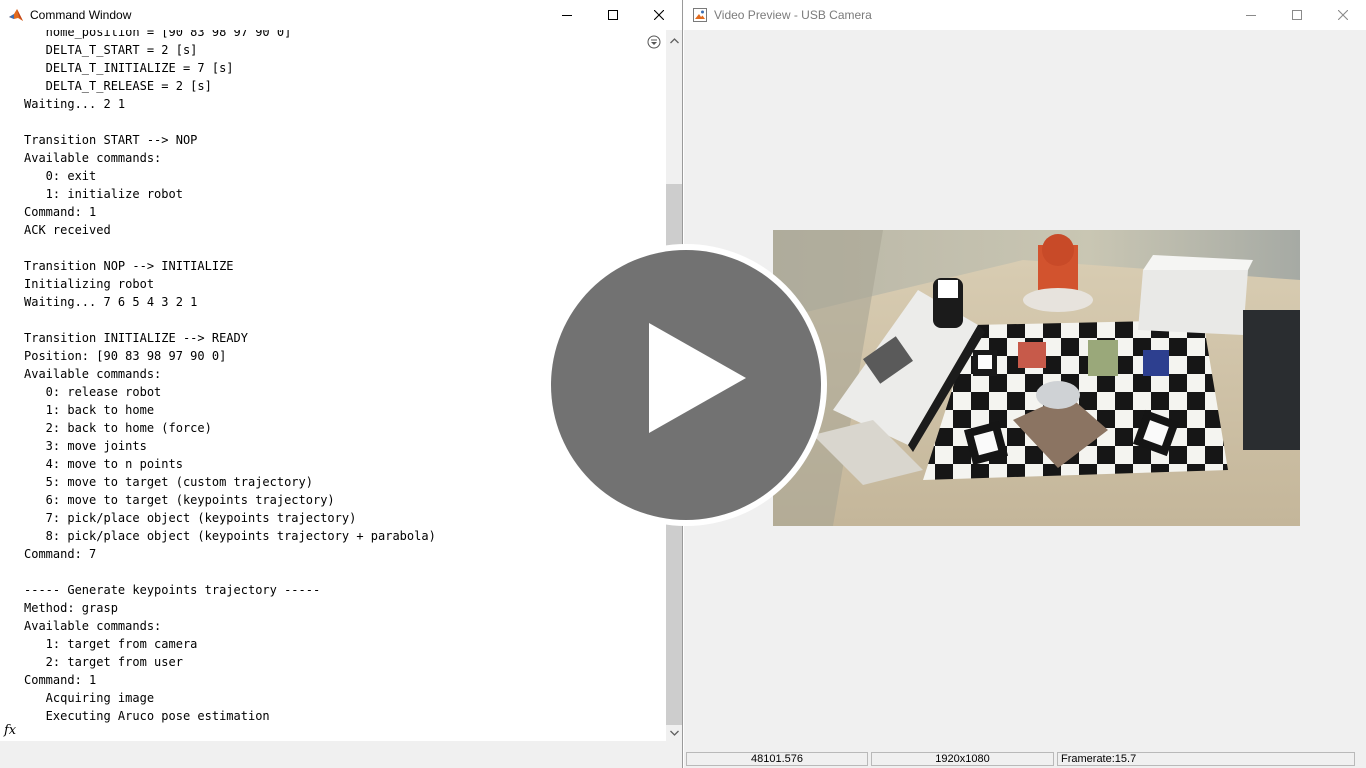 Image resolution: width=1366 pixels, height=768 pixels. I want to click on console-line: ACK received, so click(67, 230).